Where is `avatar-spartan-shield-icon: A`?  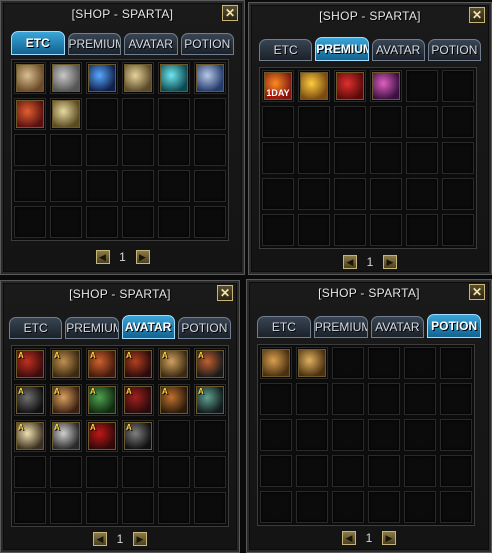 avatar-spartan-shield-icon: A is located at coordinates (102, 364).